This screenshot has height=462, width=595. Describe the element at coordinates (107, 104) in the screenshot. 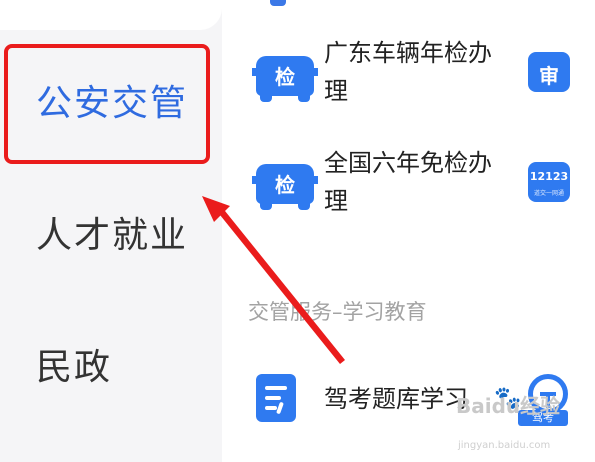

I see `highlight-box-annotation` at that location.